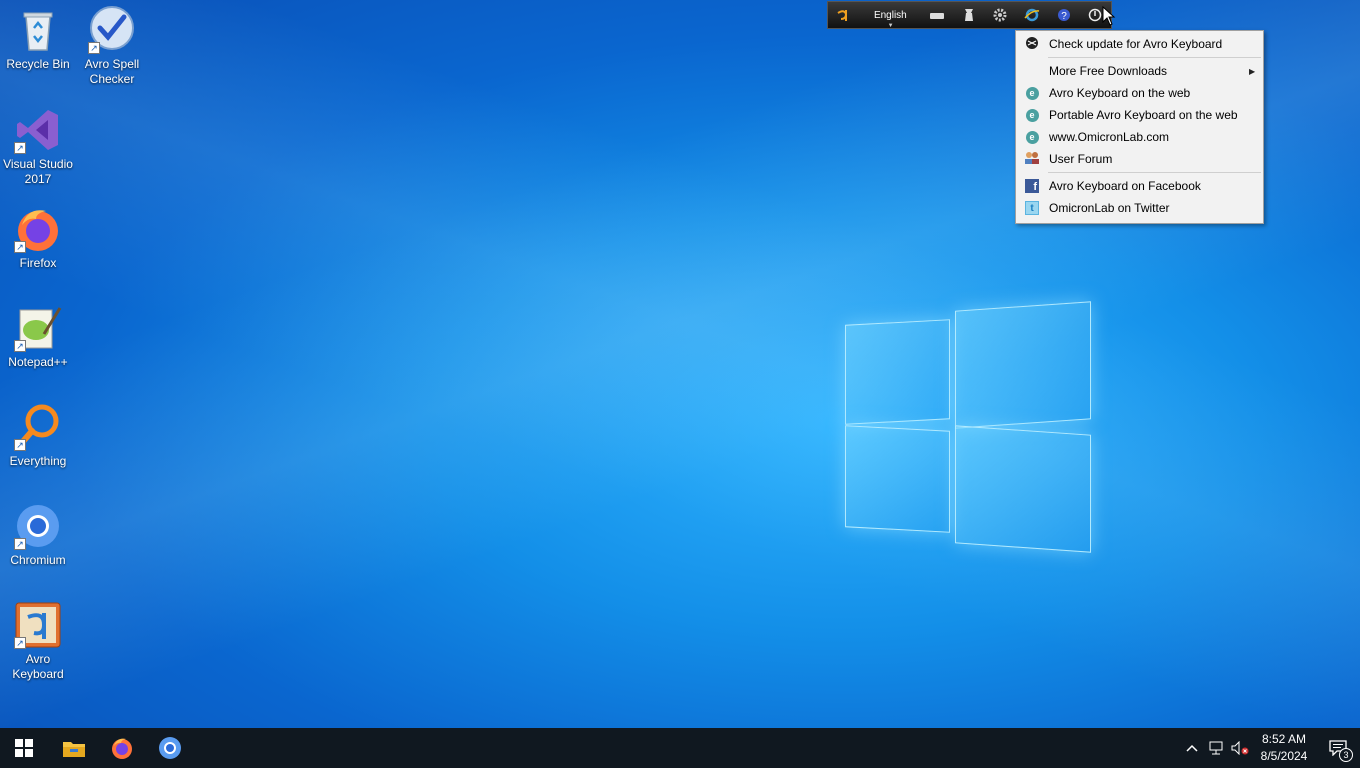 This screenshot has width=1360, height=768. I want to click on notification-count-badge: 3, so click(1346, 755).